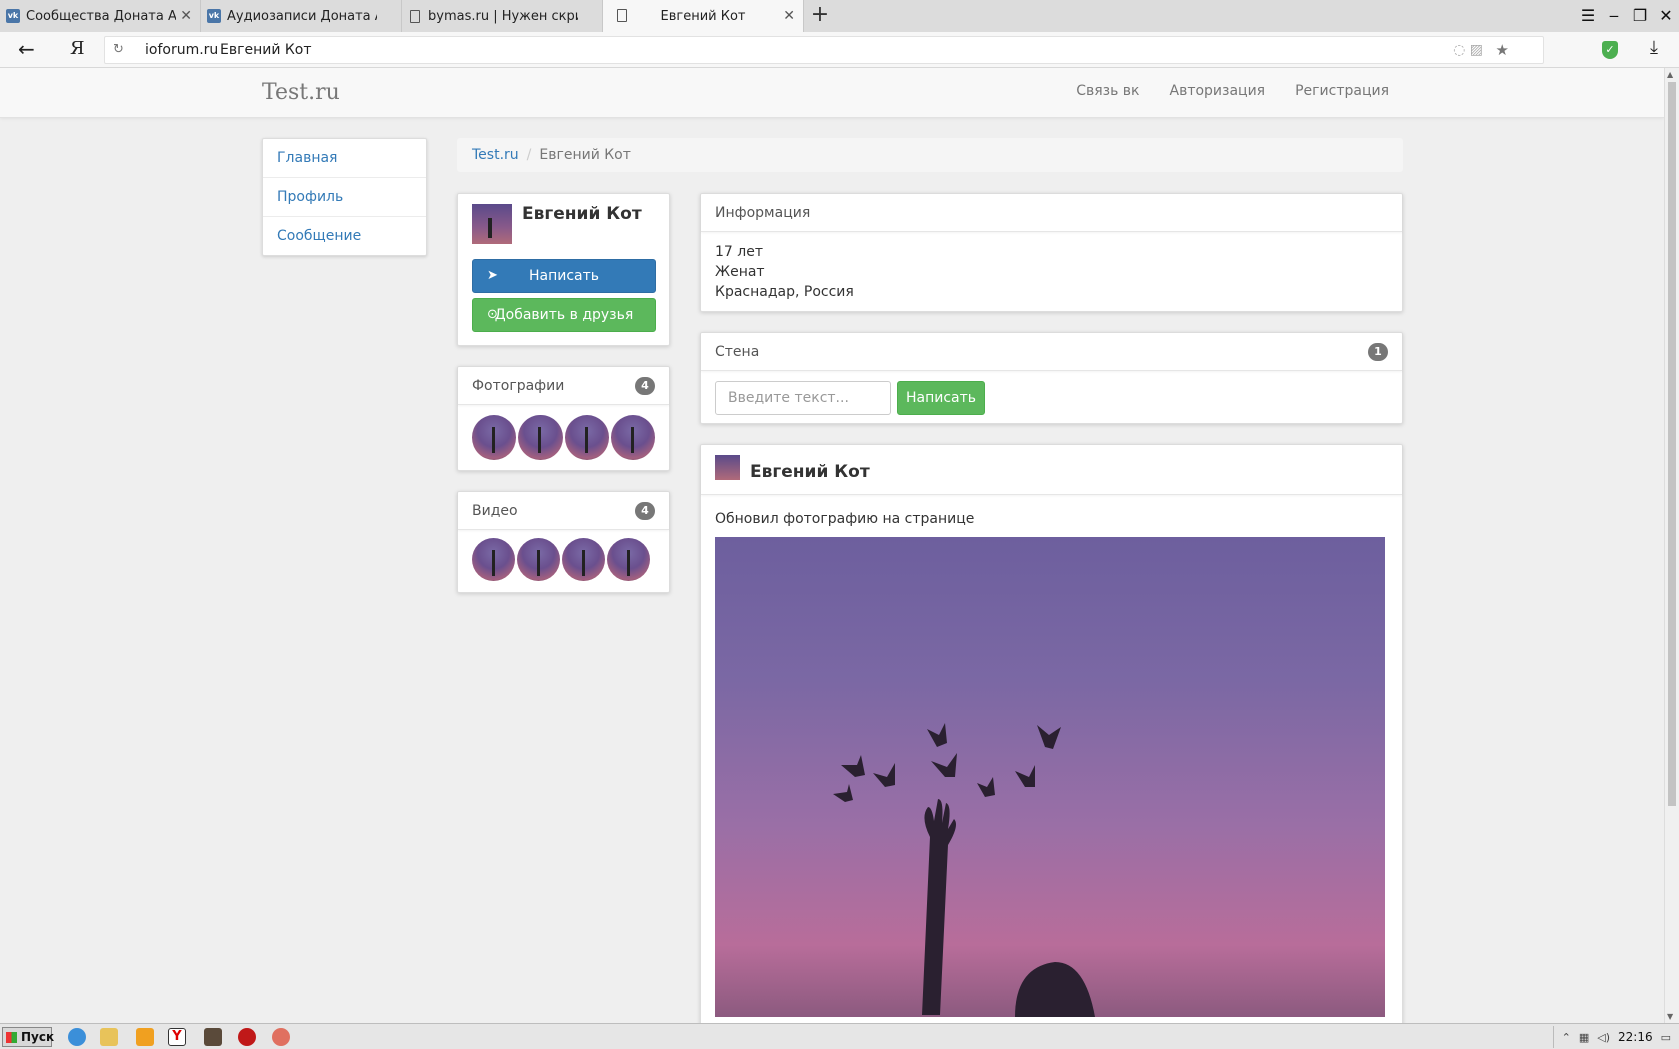 This screenshot has width=1679, height=1049. I want to click on wall-submit-button: Написать, so click(941, 398).